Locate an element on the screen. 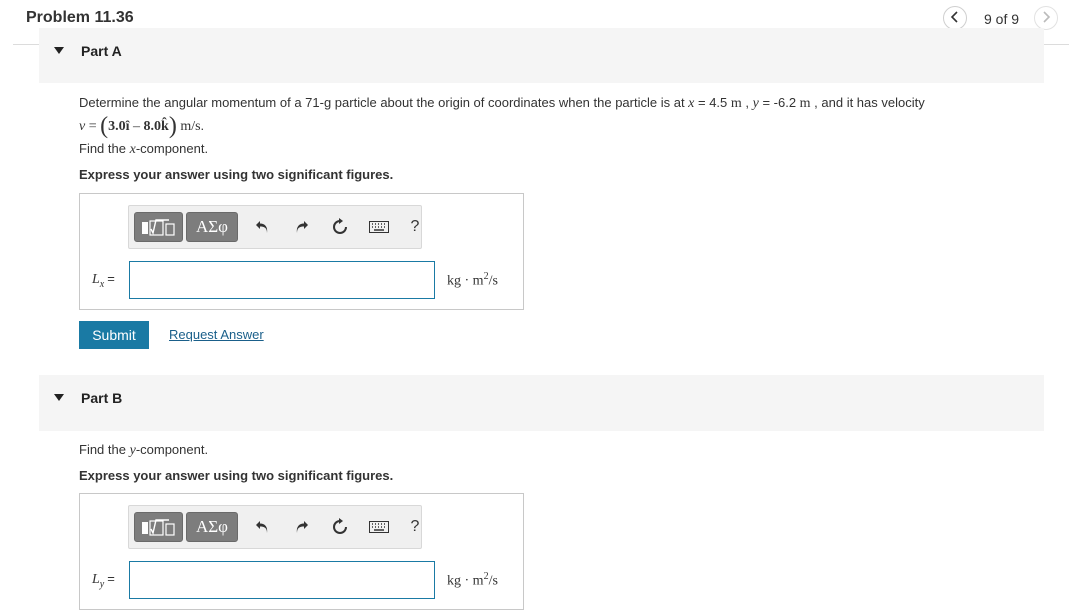 The image size is (1069, 610). part-a-answer-box: ΑΣφ ? Lx = kg · m2/s is located at coordinates (301, 251).